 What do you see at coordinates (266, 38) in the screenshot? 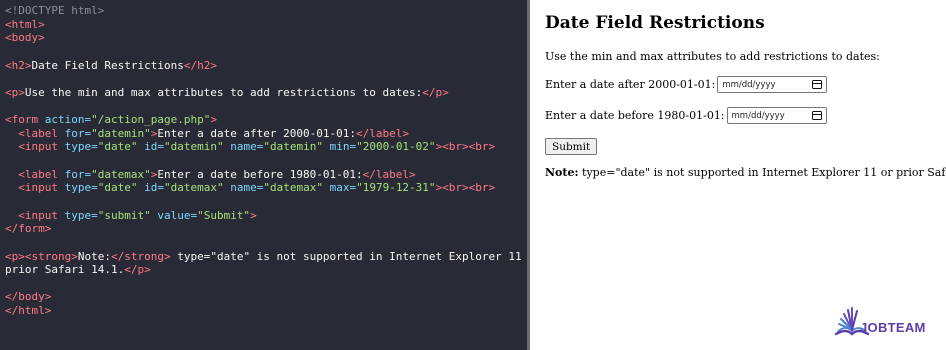
I see `code-line: <body>` at bounding box center [266, 38].